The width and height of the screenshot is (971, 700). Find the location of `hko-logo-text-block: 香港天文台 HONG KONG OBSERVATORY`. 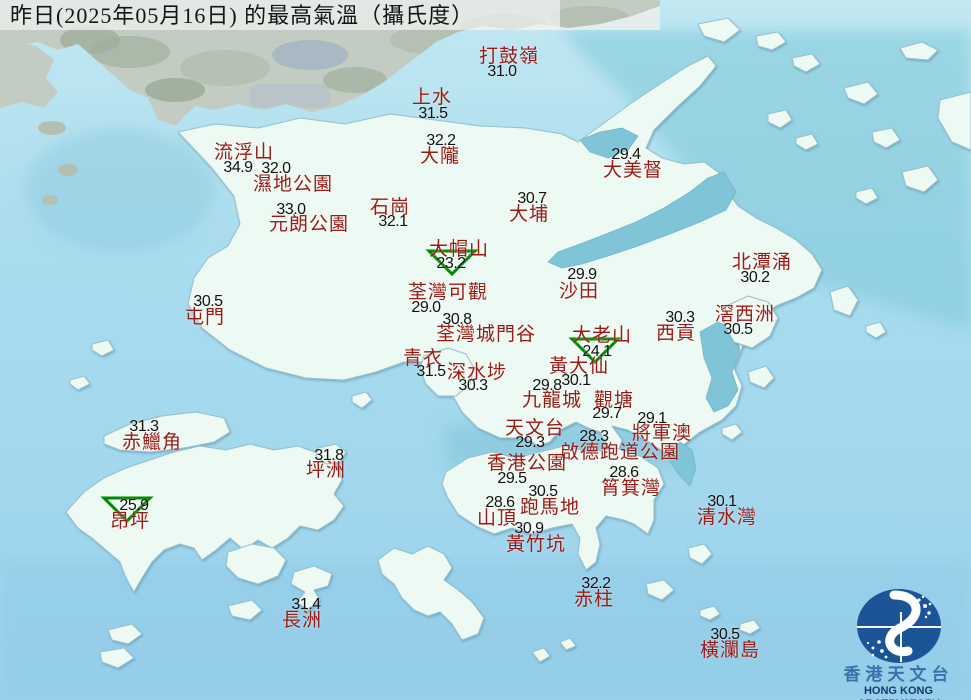

hko-logo-text-block: 香港天文台 HONG KONG OBSERVATORY is located at coordinates (898, 639).